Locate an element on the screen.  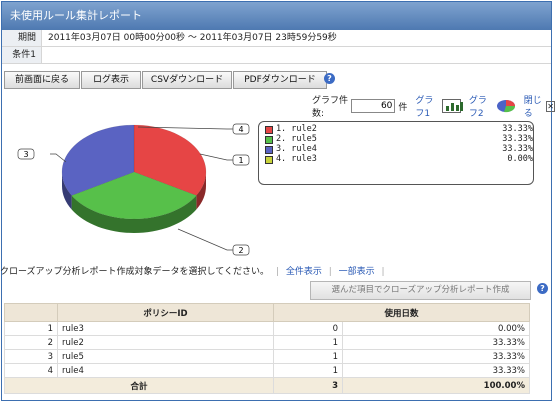
toolbar: 前画面に戻る ログ表示 CSVダウンロード PDFダウンロード is located at coordinates (166, 80).